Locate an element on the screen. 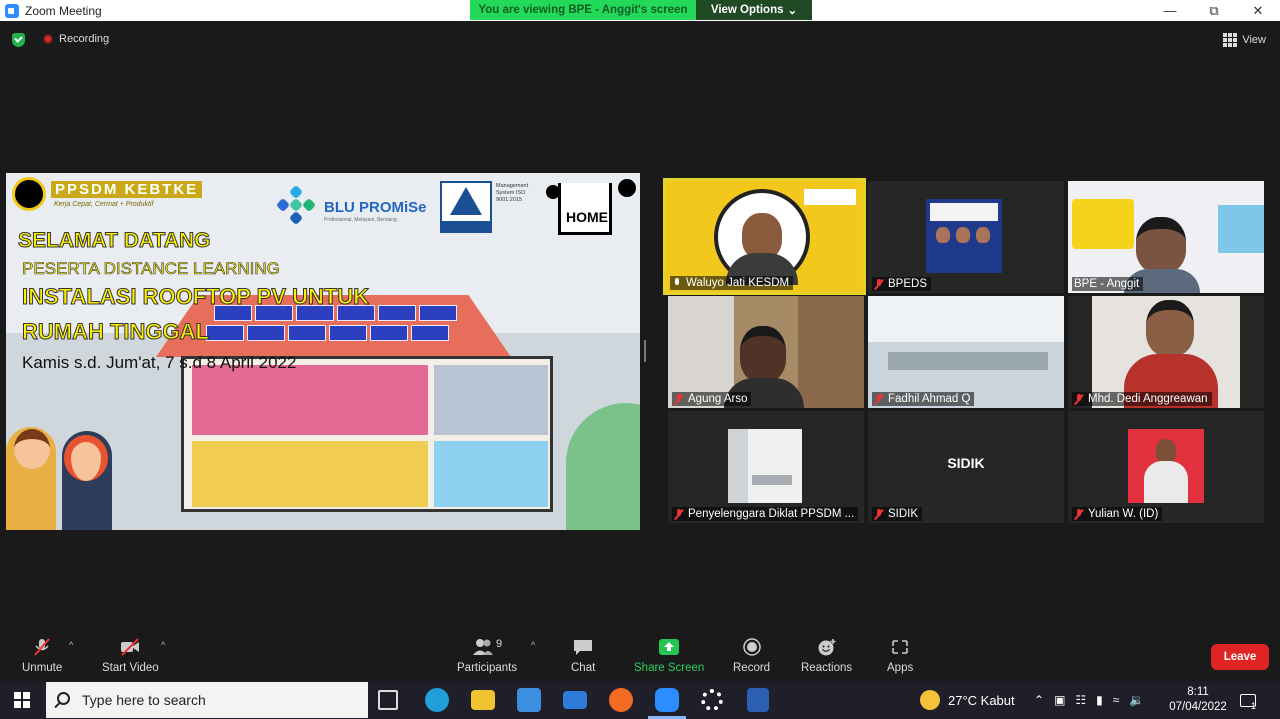  start-video-button: Start Video is located at coordinates (130, 656).